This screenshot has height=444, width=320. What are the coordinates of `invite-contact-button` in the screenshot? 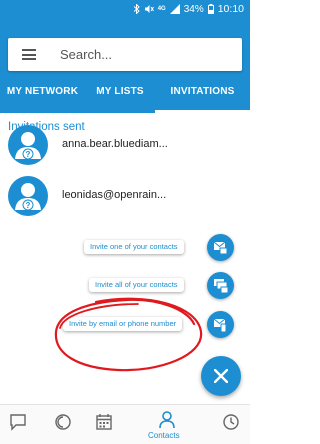 It's located at (220, 247).